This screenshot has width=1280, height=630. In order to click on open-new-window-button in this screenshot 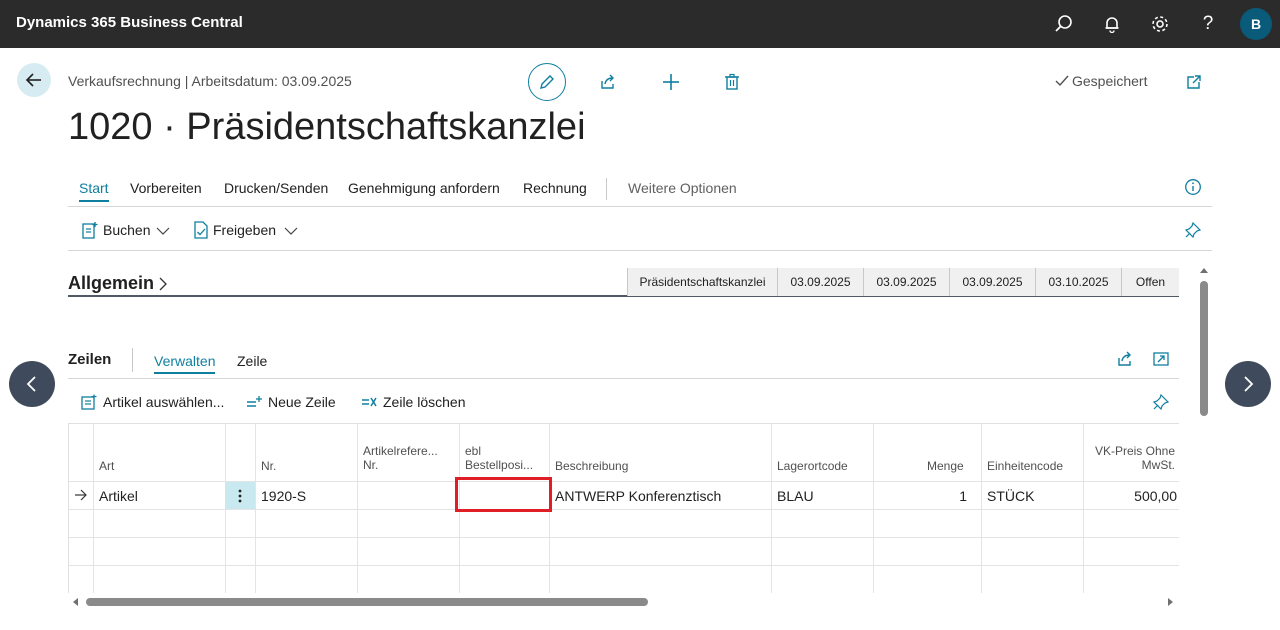, I will do `click(1194, 82)`.